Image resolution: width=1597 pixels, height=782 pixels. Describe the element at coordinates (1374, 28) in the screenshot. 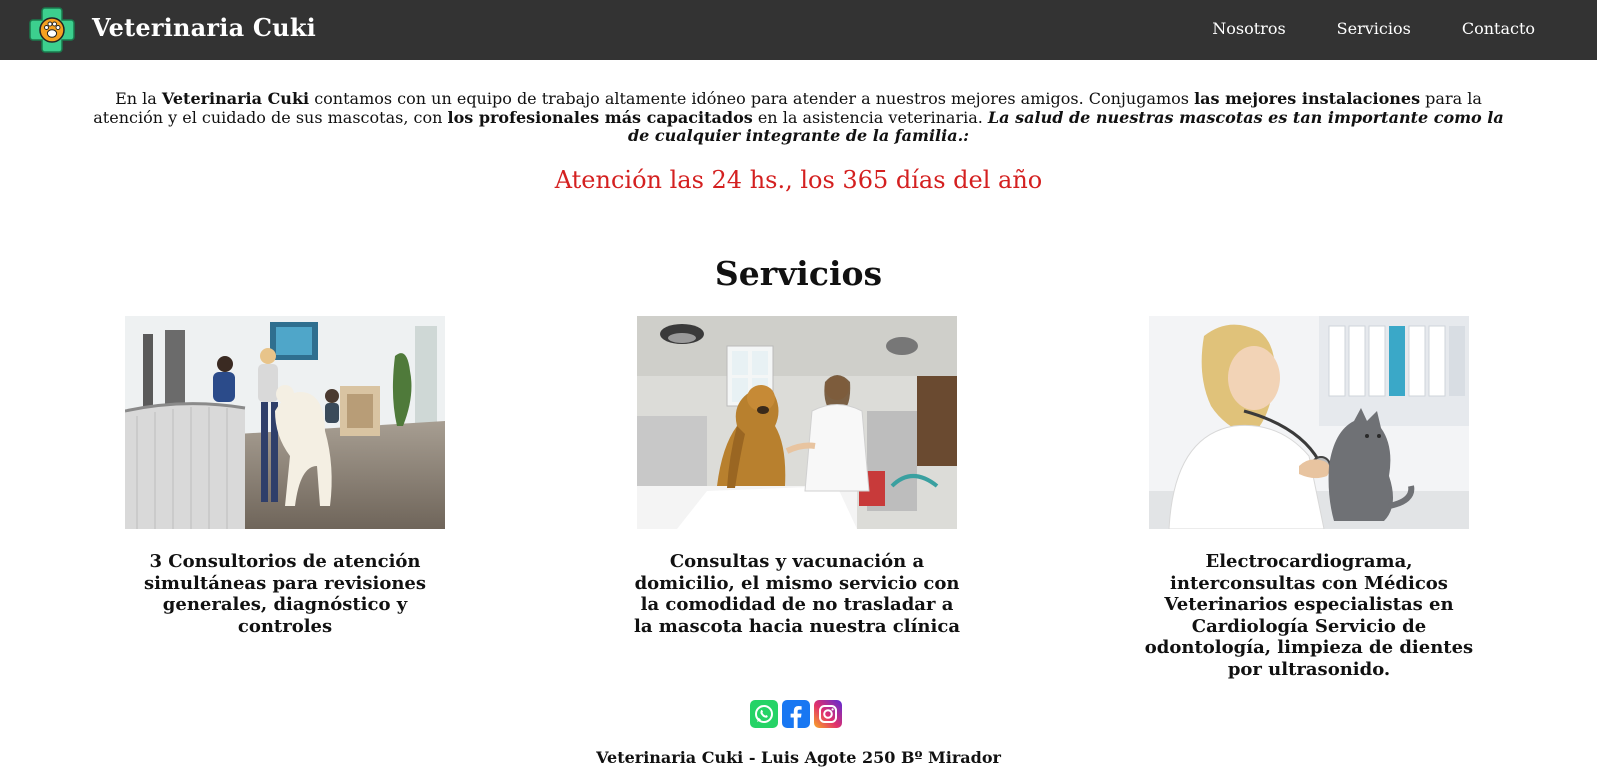

I see `nav-link-servicios: Servicios` at that location.